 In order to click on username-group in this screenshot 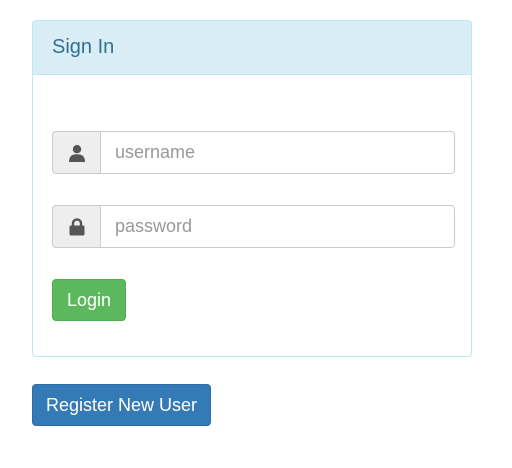, I will do `click(253, 152)`.